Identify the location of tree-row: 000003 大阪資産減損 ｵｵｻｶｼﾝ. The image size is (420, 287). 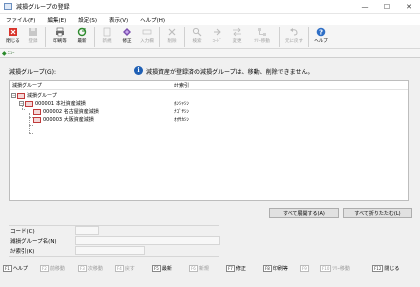
(209, 120).